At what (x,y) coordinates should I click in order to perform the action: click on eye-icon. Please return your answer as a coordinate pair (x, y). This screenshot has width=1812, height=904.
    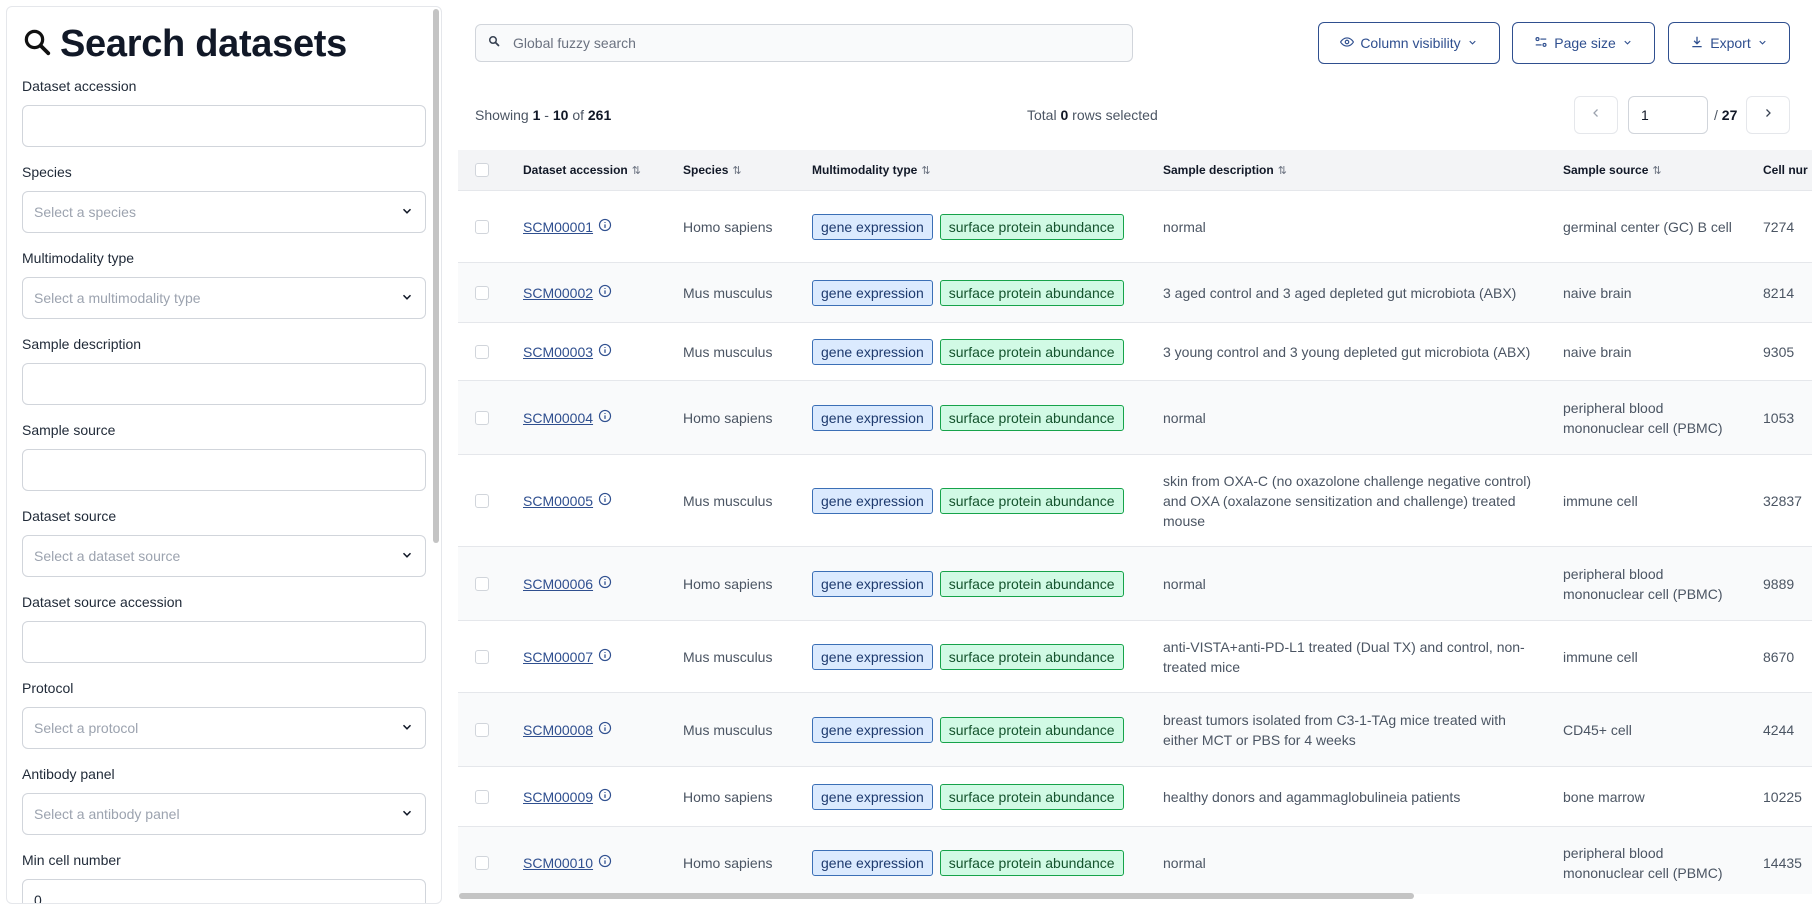
    Looking at the image, I should click on (1347, 43).